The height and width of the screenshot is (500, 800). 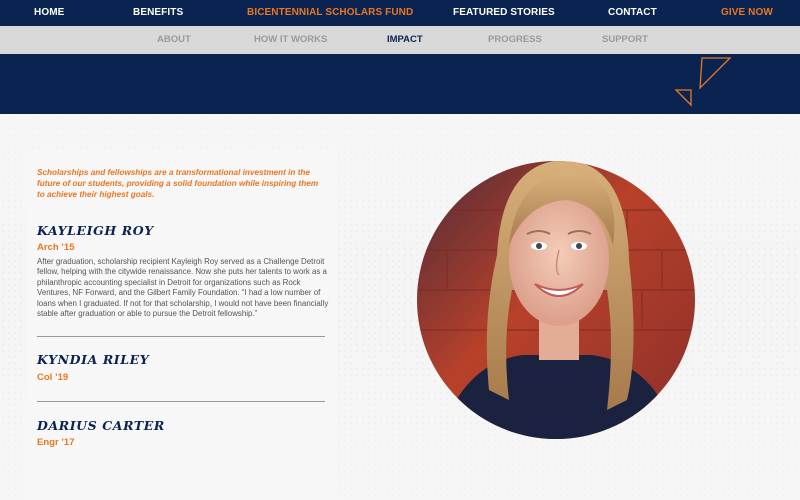 What do you see at coordinates (56, 442) in the screenshot?
I see `person-year-darius: Engr ’17` at bounding box center [56, 442].